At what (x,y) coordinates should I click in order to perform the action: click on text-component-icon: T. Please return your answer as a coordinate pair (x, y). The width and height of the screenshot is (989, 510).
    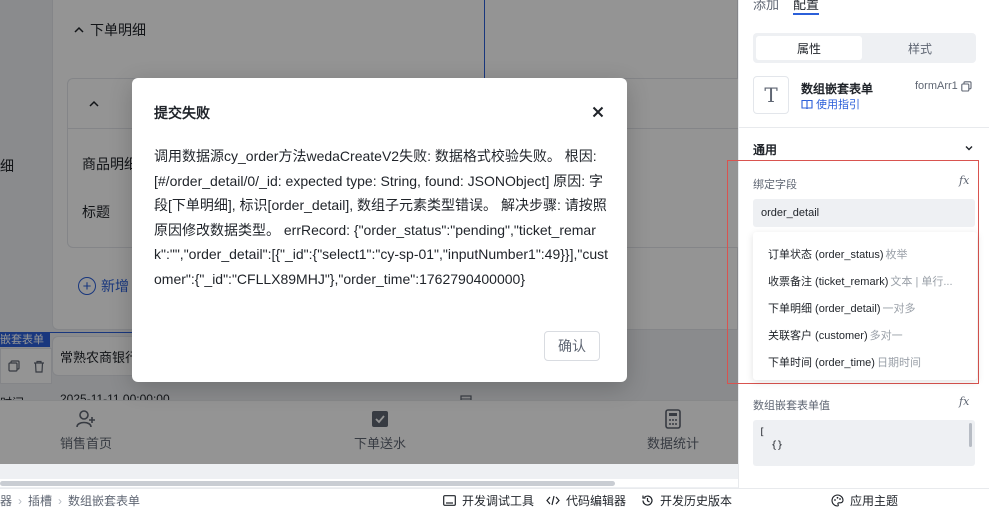
    Looking at the image, I should click on (771, 95).